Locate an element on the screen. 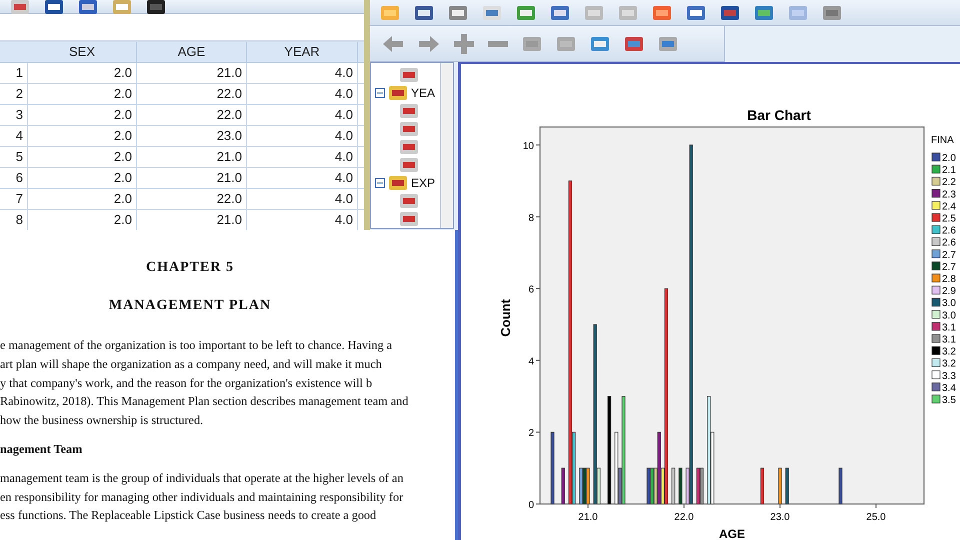 The image size is (960, 540). x-tick: 23.0 is located at coordinates (780, 513).